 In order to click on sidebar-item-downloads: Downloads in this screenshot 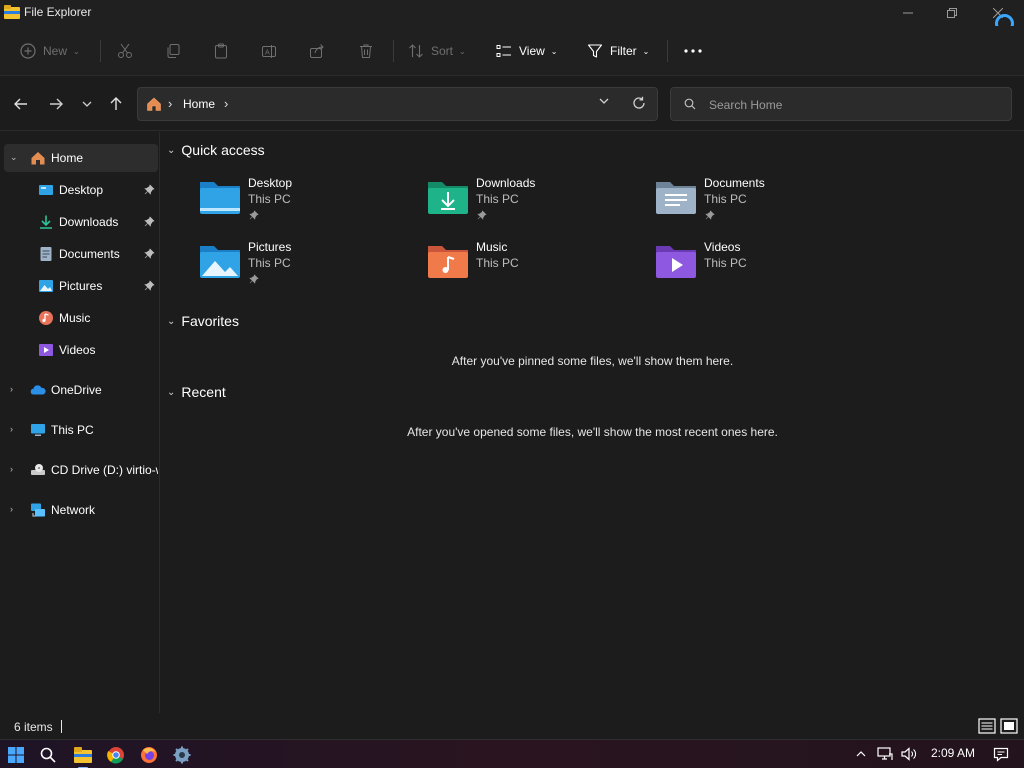, I will do `click(81, 222)`.